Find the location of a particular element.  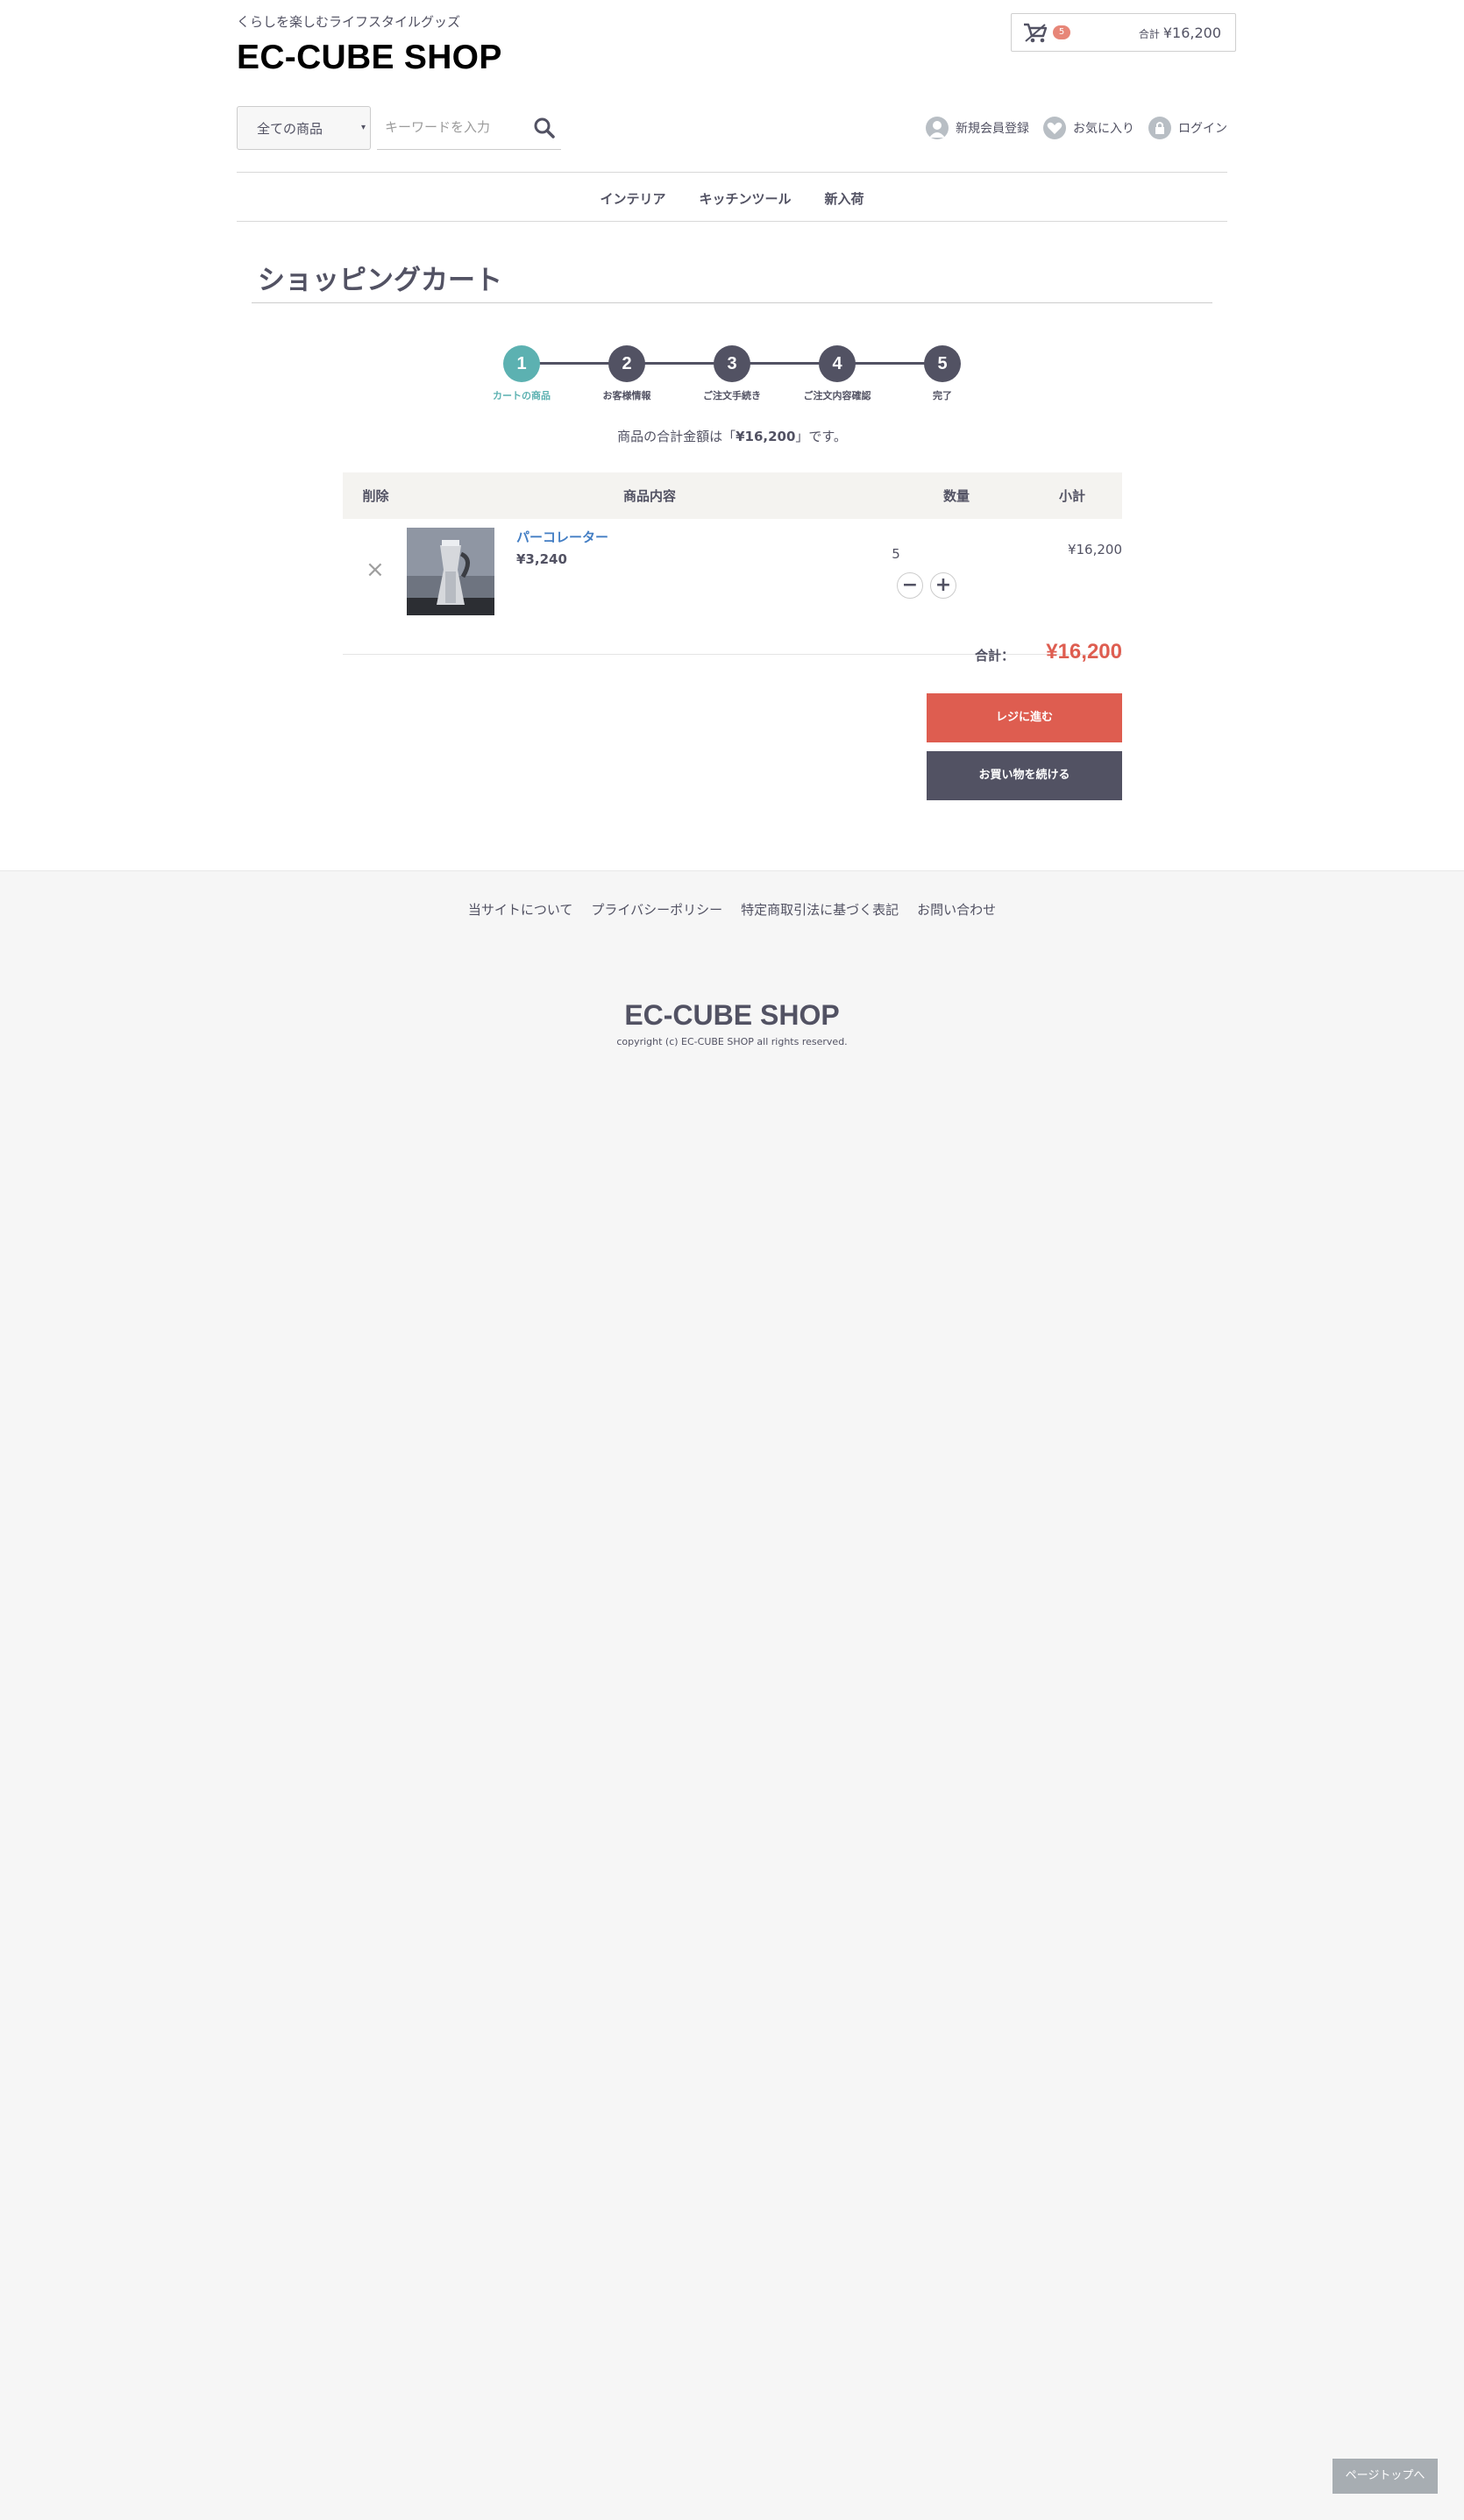

search-icon is located at coordinates (545, 128).